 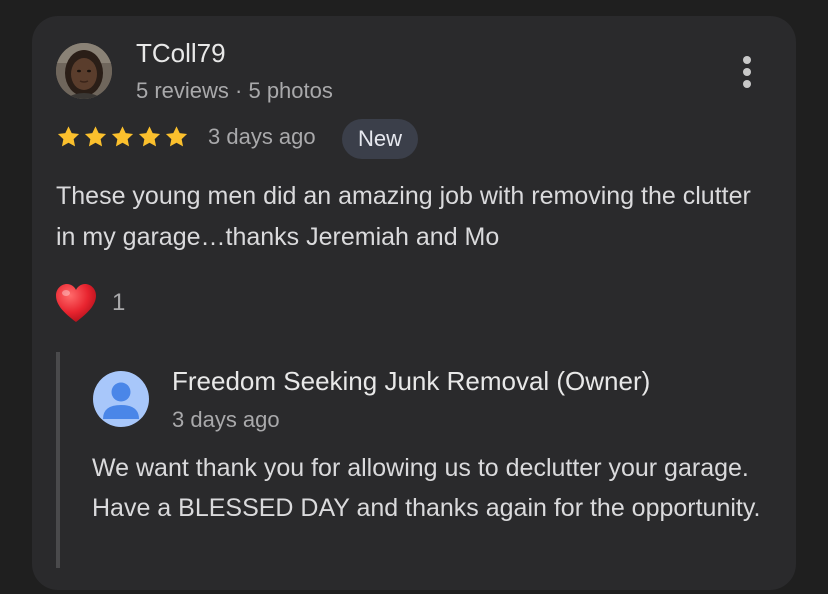 What do you see at coordinates (234, 90) in the screenshot?
I see `reviewer-meta: 5 reviews · 5 photos` at bounding box center [234, 90].